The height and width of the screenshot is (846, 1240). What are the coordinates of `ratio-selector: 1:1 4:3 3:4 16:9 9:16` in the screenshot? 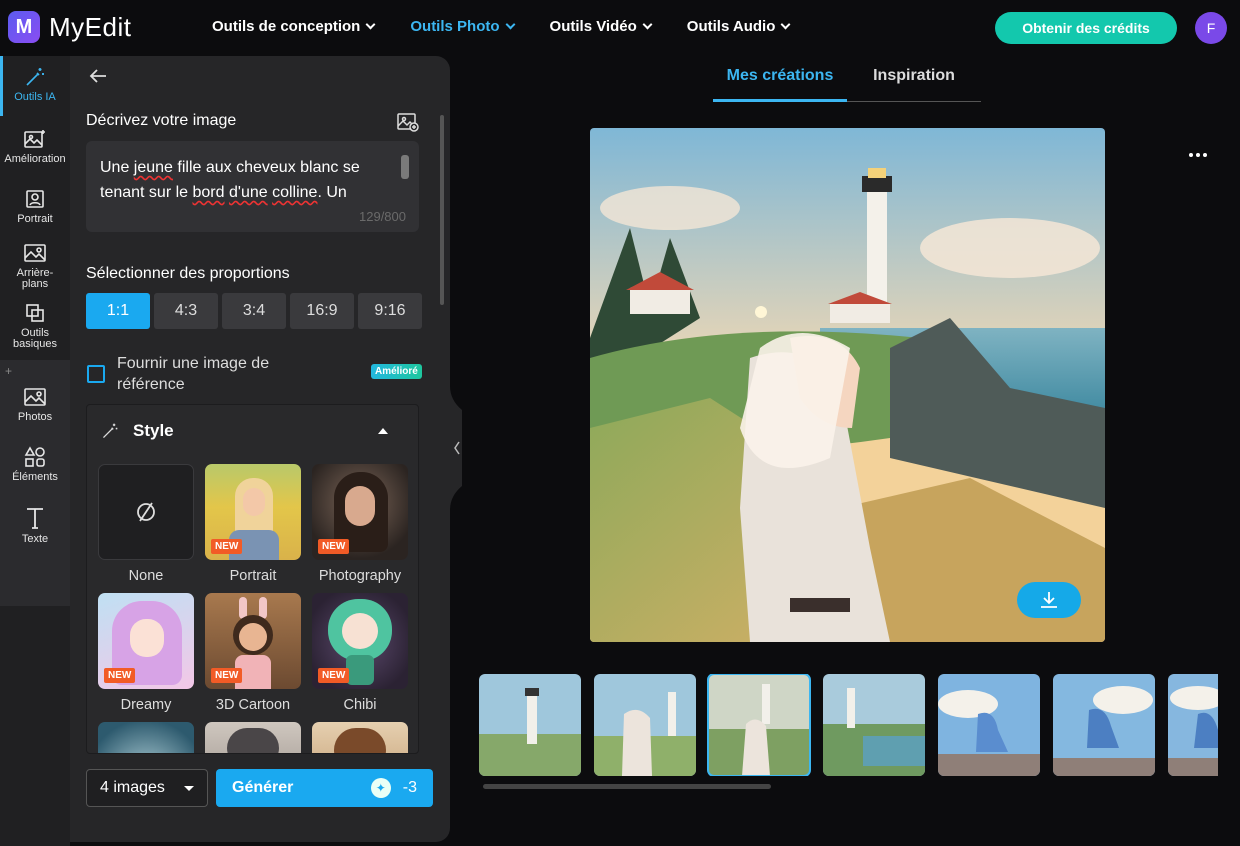 It's located at (254, 311).